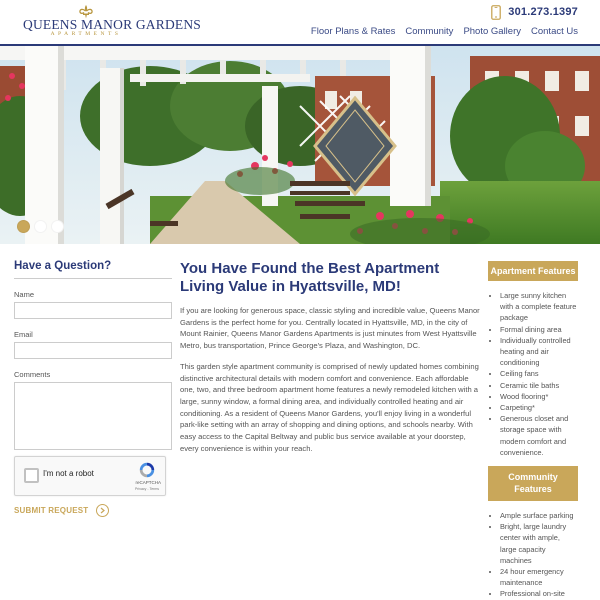 The image size is (600, 600). I want to click on slide-dots, so click(40, 226).